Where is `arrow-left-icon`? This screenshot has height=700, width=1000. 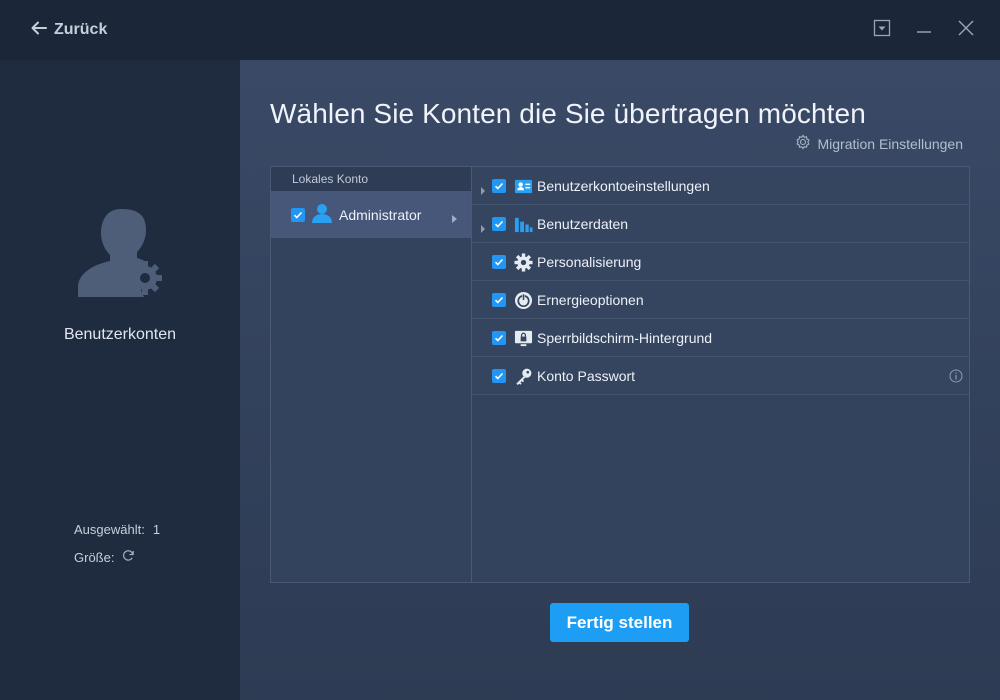 arrow-left-icon is located at coordinates (39, 30).